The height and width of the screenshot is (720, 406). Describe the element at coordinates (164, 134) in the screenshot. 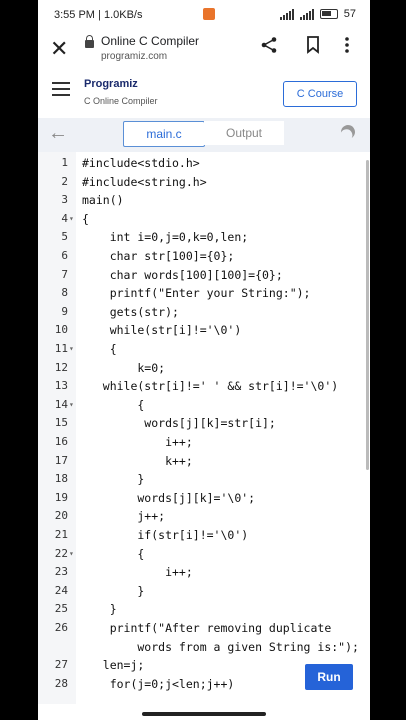

I see `tab-main-c: main.c` at that location.